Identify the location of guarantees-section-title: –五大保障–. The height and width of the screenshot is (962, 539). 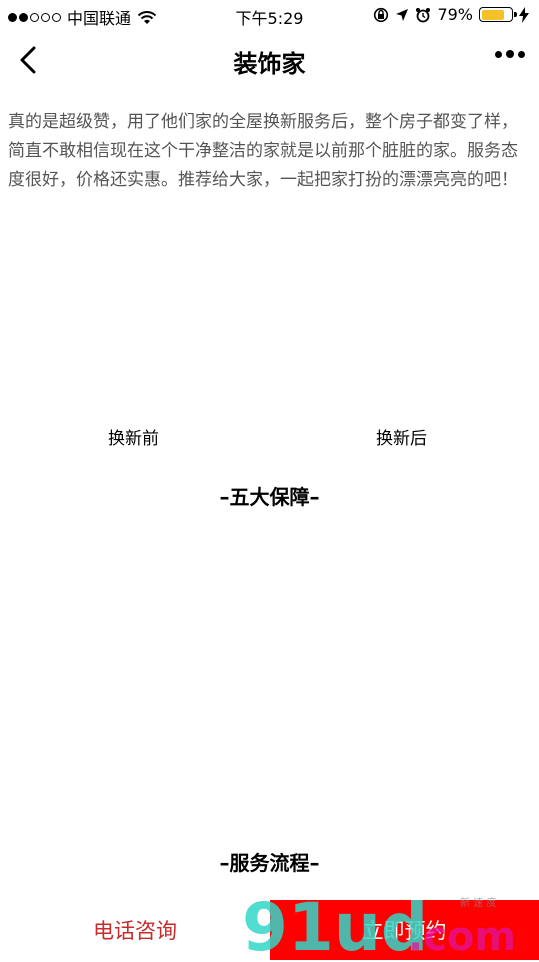
(269, 497).